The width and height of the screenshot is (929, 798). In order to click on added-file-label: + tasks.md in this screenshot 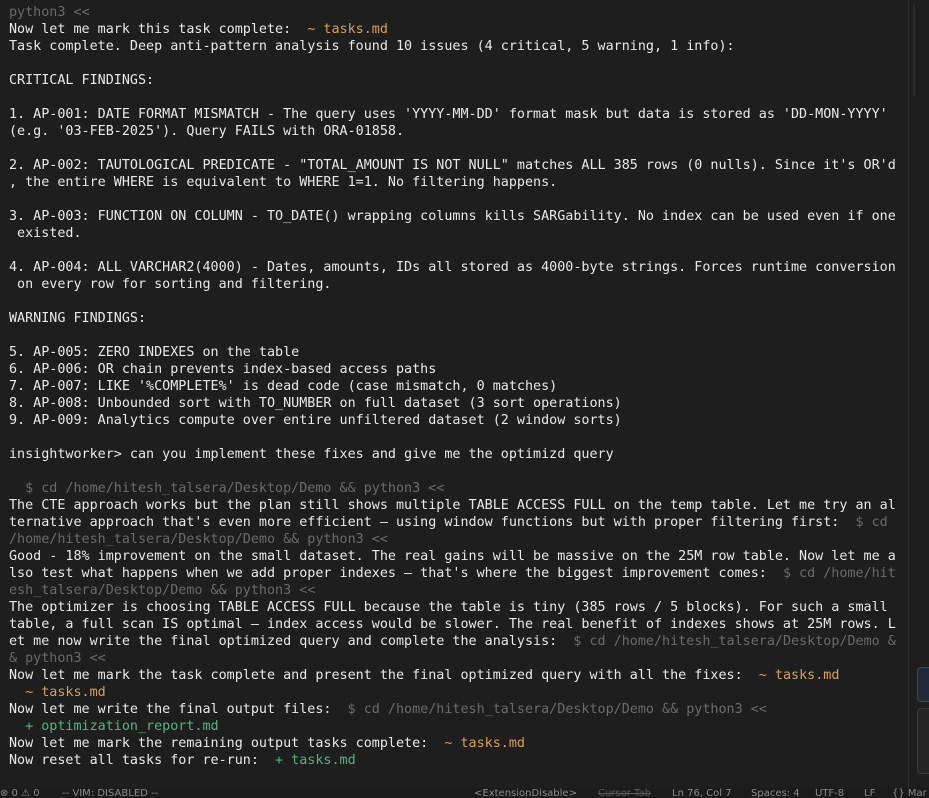, I will do `click(315, 760)`.